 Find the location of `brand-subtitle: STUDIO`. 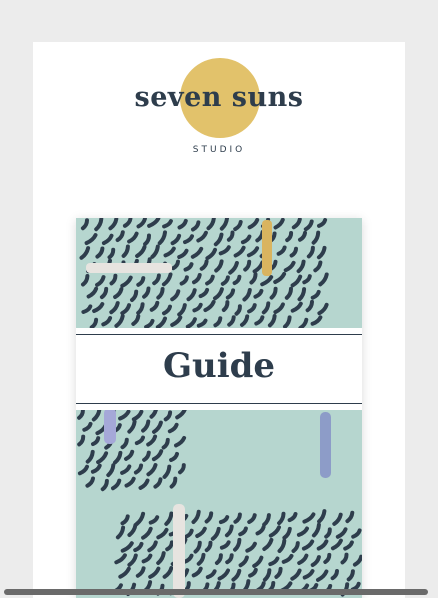

brand-subtitle: STUDIO is located at coordinates (219, 150).